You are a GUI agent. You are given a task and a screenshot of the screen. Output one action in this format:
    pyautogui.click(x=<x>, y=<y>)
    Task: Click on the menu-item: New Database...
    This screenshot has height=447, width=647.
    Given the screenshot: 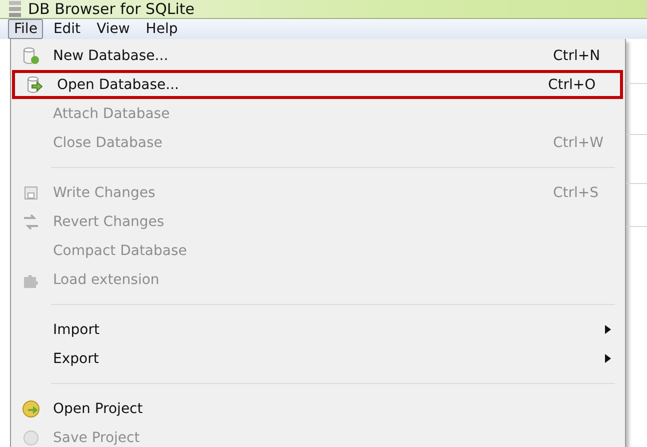 What is the action you would take?
    pyautogui.click(x=110, y=56)
    